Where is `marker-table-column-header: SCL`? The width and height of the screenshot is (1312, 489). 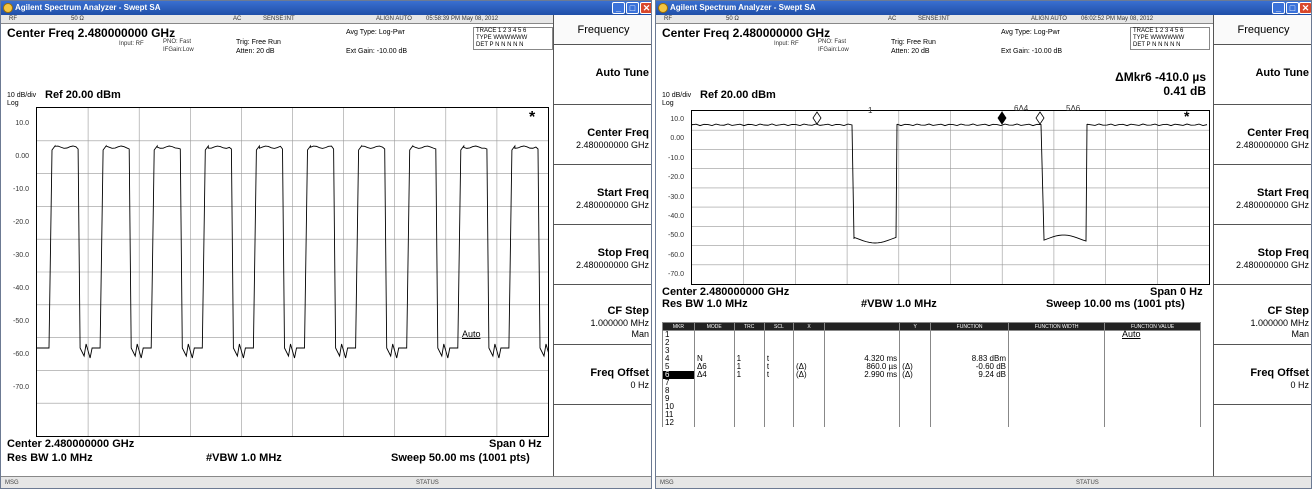
marker-table-column-header: SCL is located at coordinates (779, 326).